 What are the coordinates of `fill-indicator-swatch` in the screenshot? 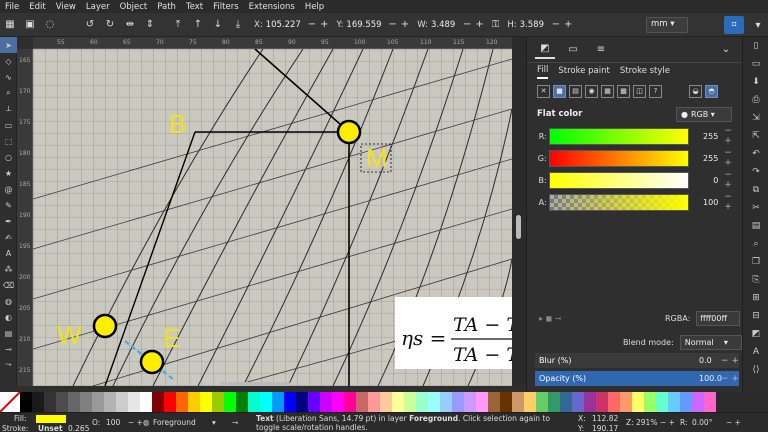 It's located at (51, 419).